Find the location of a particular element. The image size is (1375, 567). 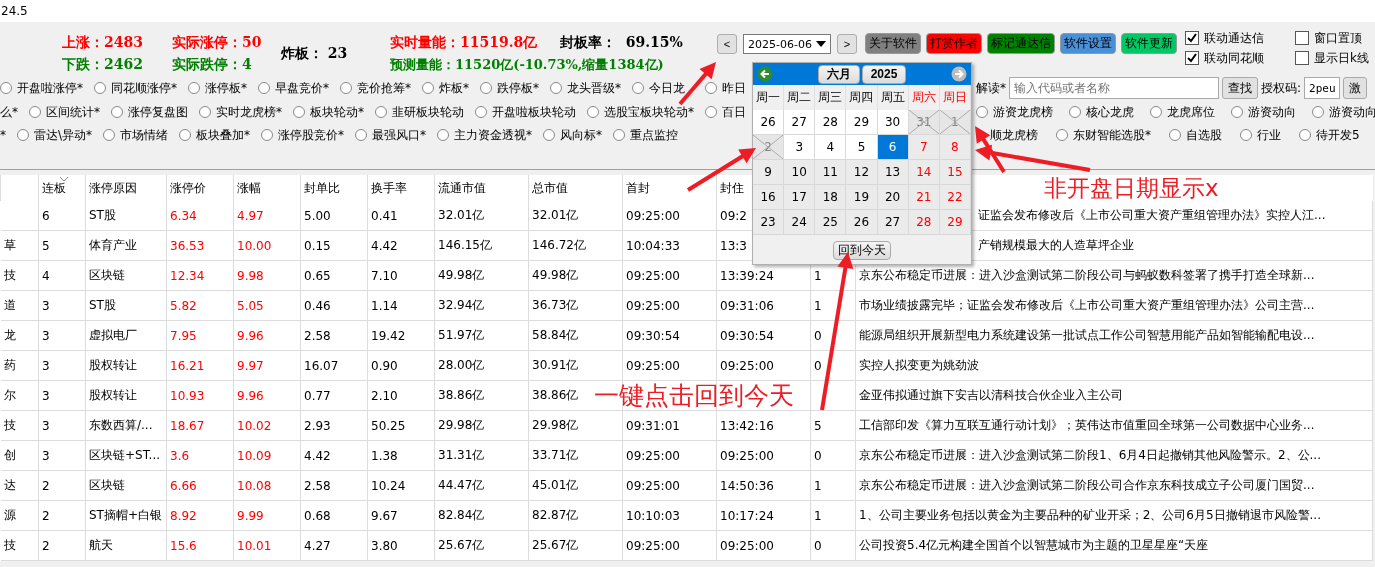

toolbar-button: 软件更新 is located at coordinates (1149, 43).